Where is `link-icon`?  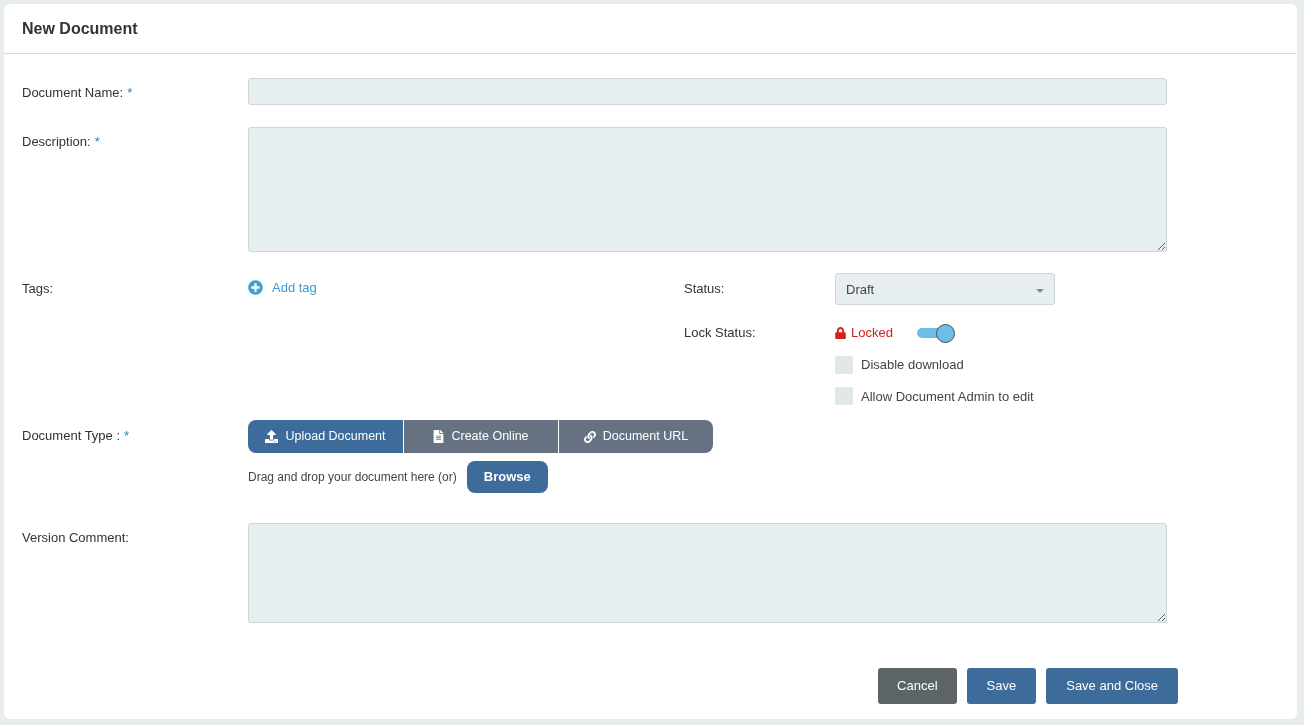 link-icon is located at coordinates (589, 436).